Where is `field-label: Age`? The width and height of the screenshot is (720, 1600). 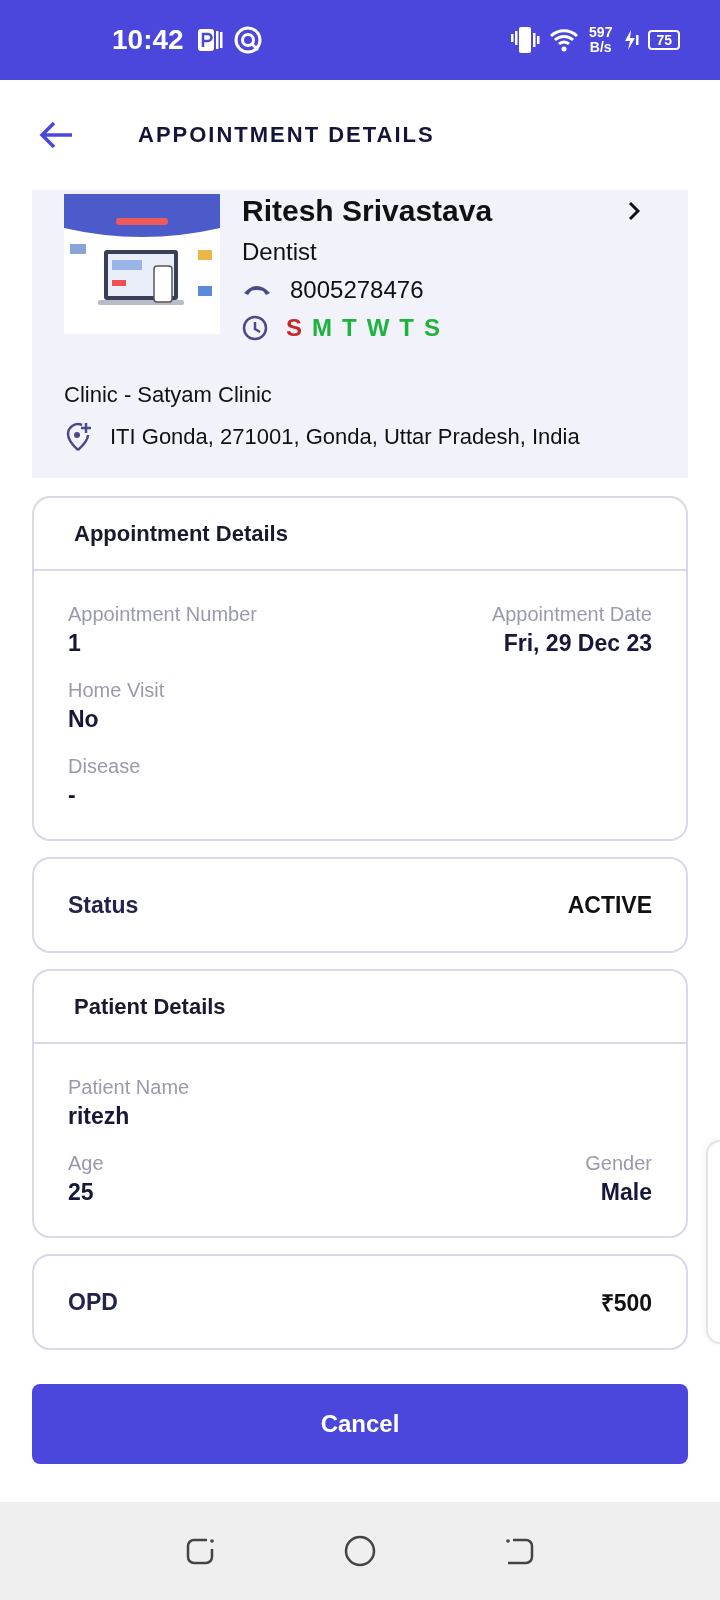 field-label: Age is located at coordinates (86, 1163).